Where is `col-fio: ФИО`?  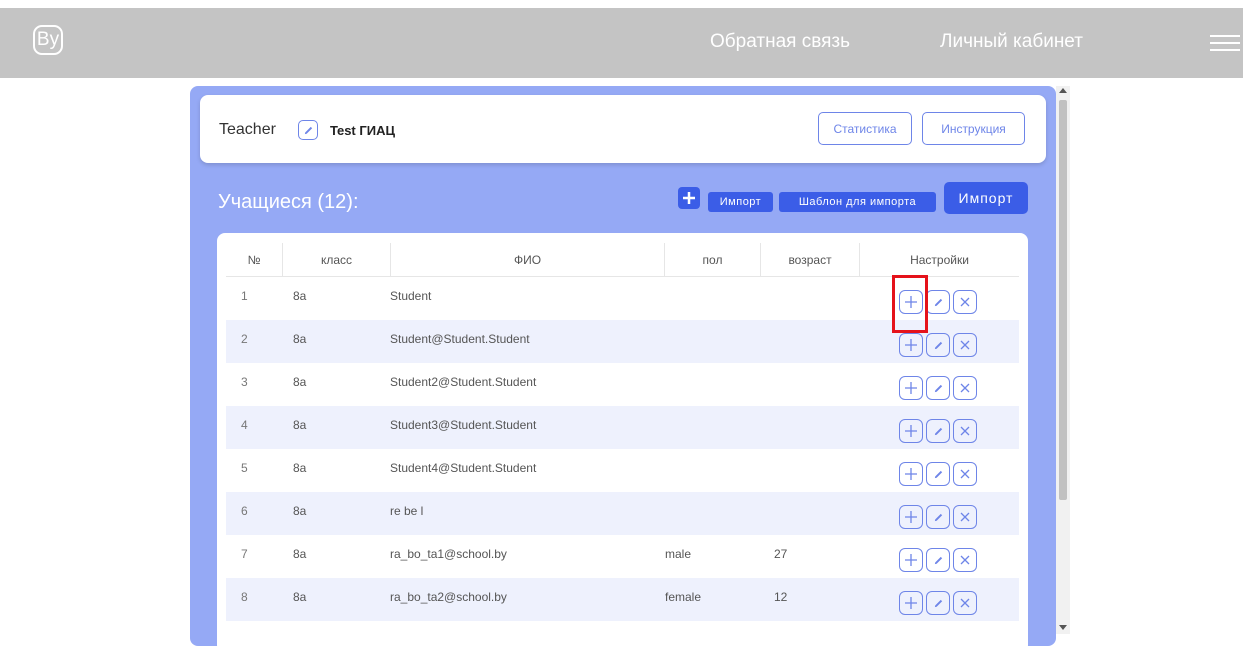 col-fio: ФИО is located at coordinates (528, 259).